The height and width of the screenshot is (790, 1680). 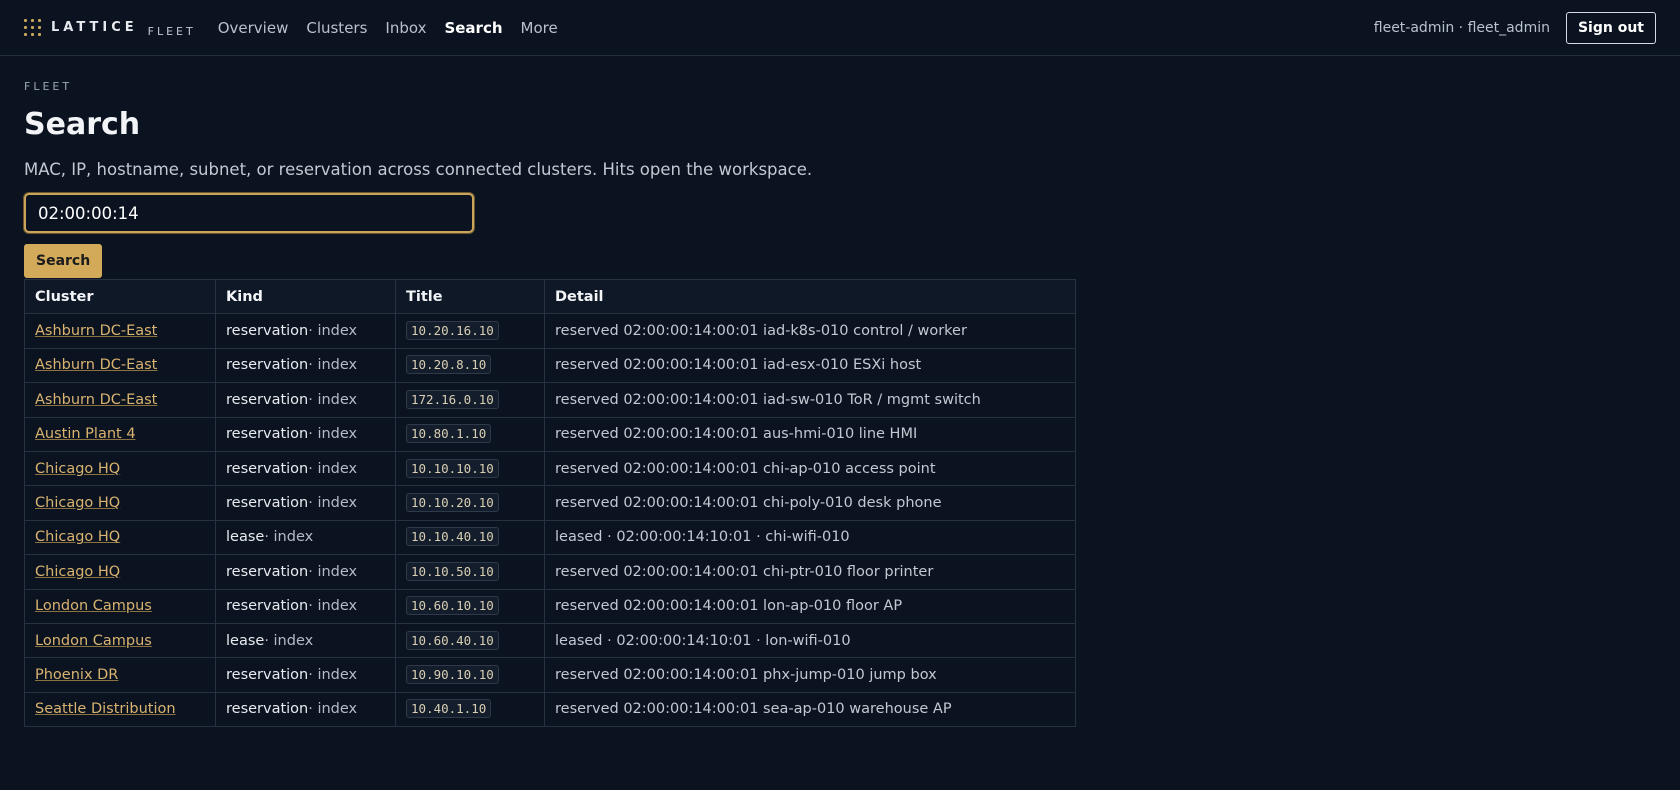 I want to click on ip-address: 10.20.16.10, so click(x=452, y=331).